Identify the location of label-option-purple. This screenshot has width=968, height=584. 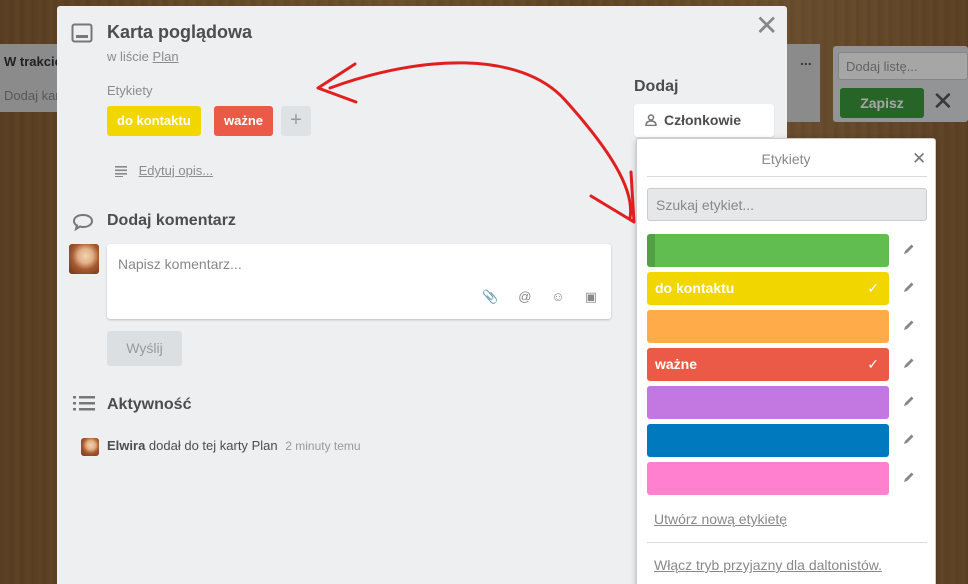
(768, 402).